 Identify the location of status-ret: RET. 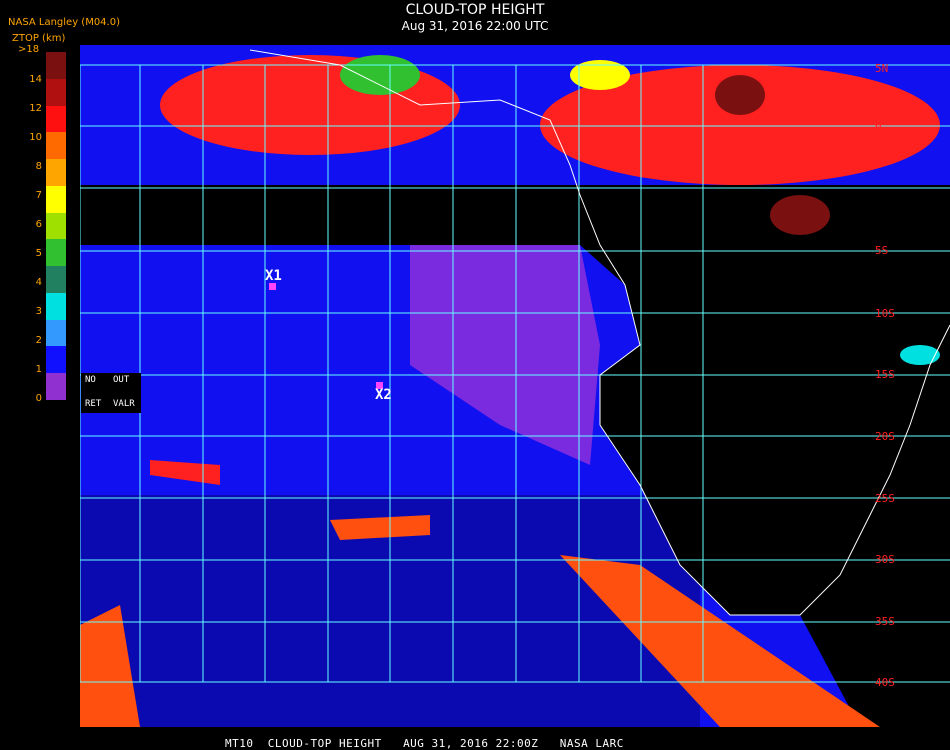
(93, 404).